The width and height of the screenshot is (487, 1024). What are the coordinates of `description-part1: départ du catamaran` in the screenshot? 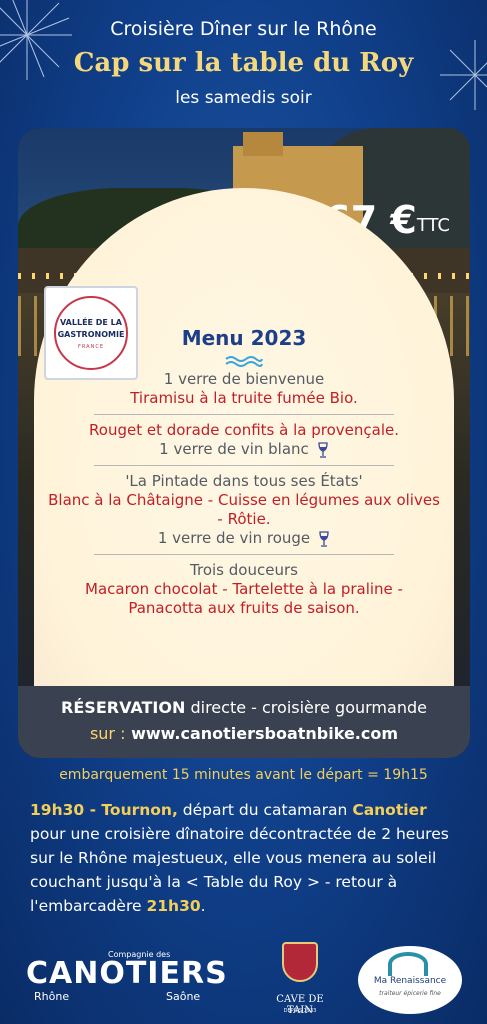 It's located at (265, 810).